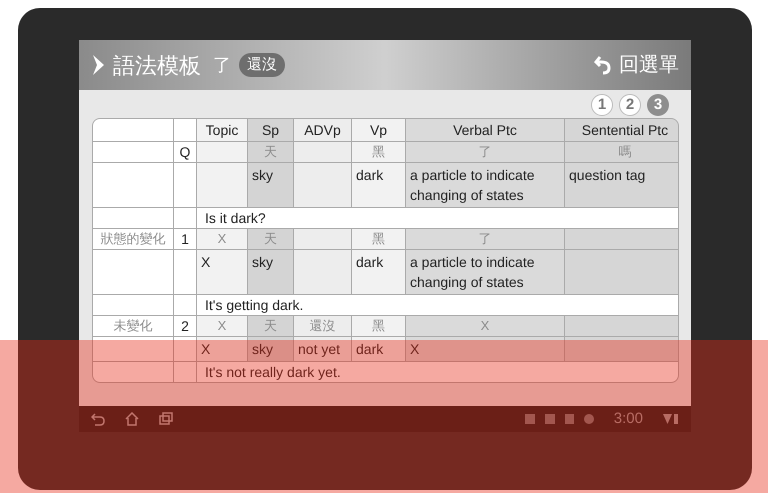 The height and width of the screenshot is (493, 768). What do you see at coordinates (322, 349) in the screenshot?
I see `table-cell: not yet` at bounding box center [322, 349].